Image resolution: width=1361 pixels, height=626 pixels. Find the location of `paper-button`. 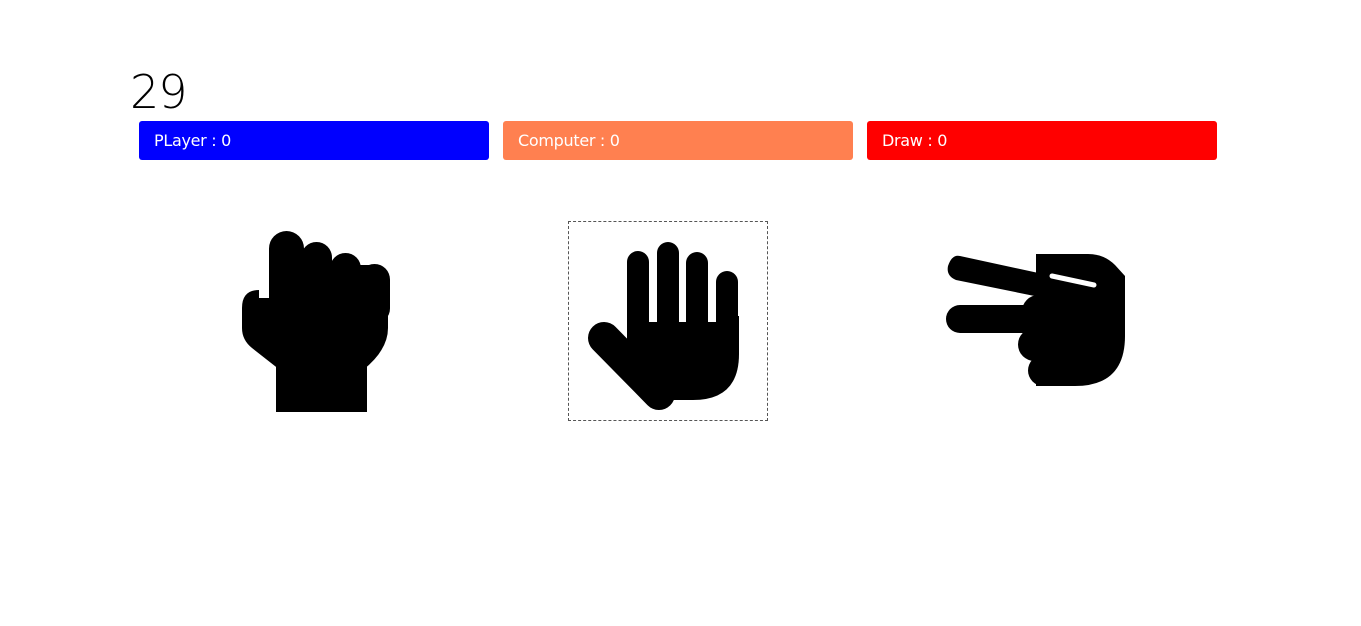

paper-button is located at coordinates (668, 321).